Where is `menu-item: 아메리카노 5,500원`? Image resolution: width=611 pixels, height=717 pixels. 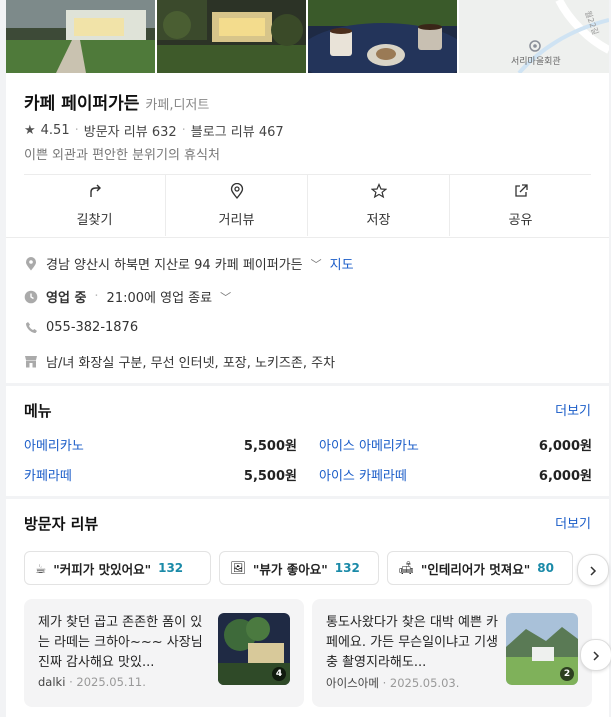 menu-item: 아메리카노 5,500원 is located at coordinates (160, 444).